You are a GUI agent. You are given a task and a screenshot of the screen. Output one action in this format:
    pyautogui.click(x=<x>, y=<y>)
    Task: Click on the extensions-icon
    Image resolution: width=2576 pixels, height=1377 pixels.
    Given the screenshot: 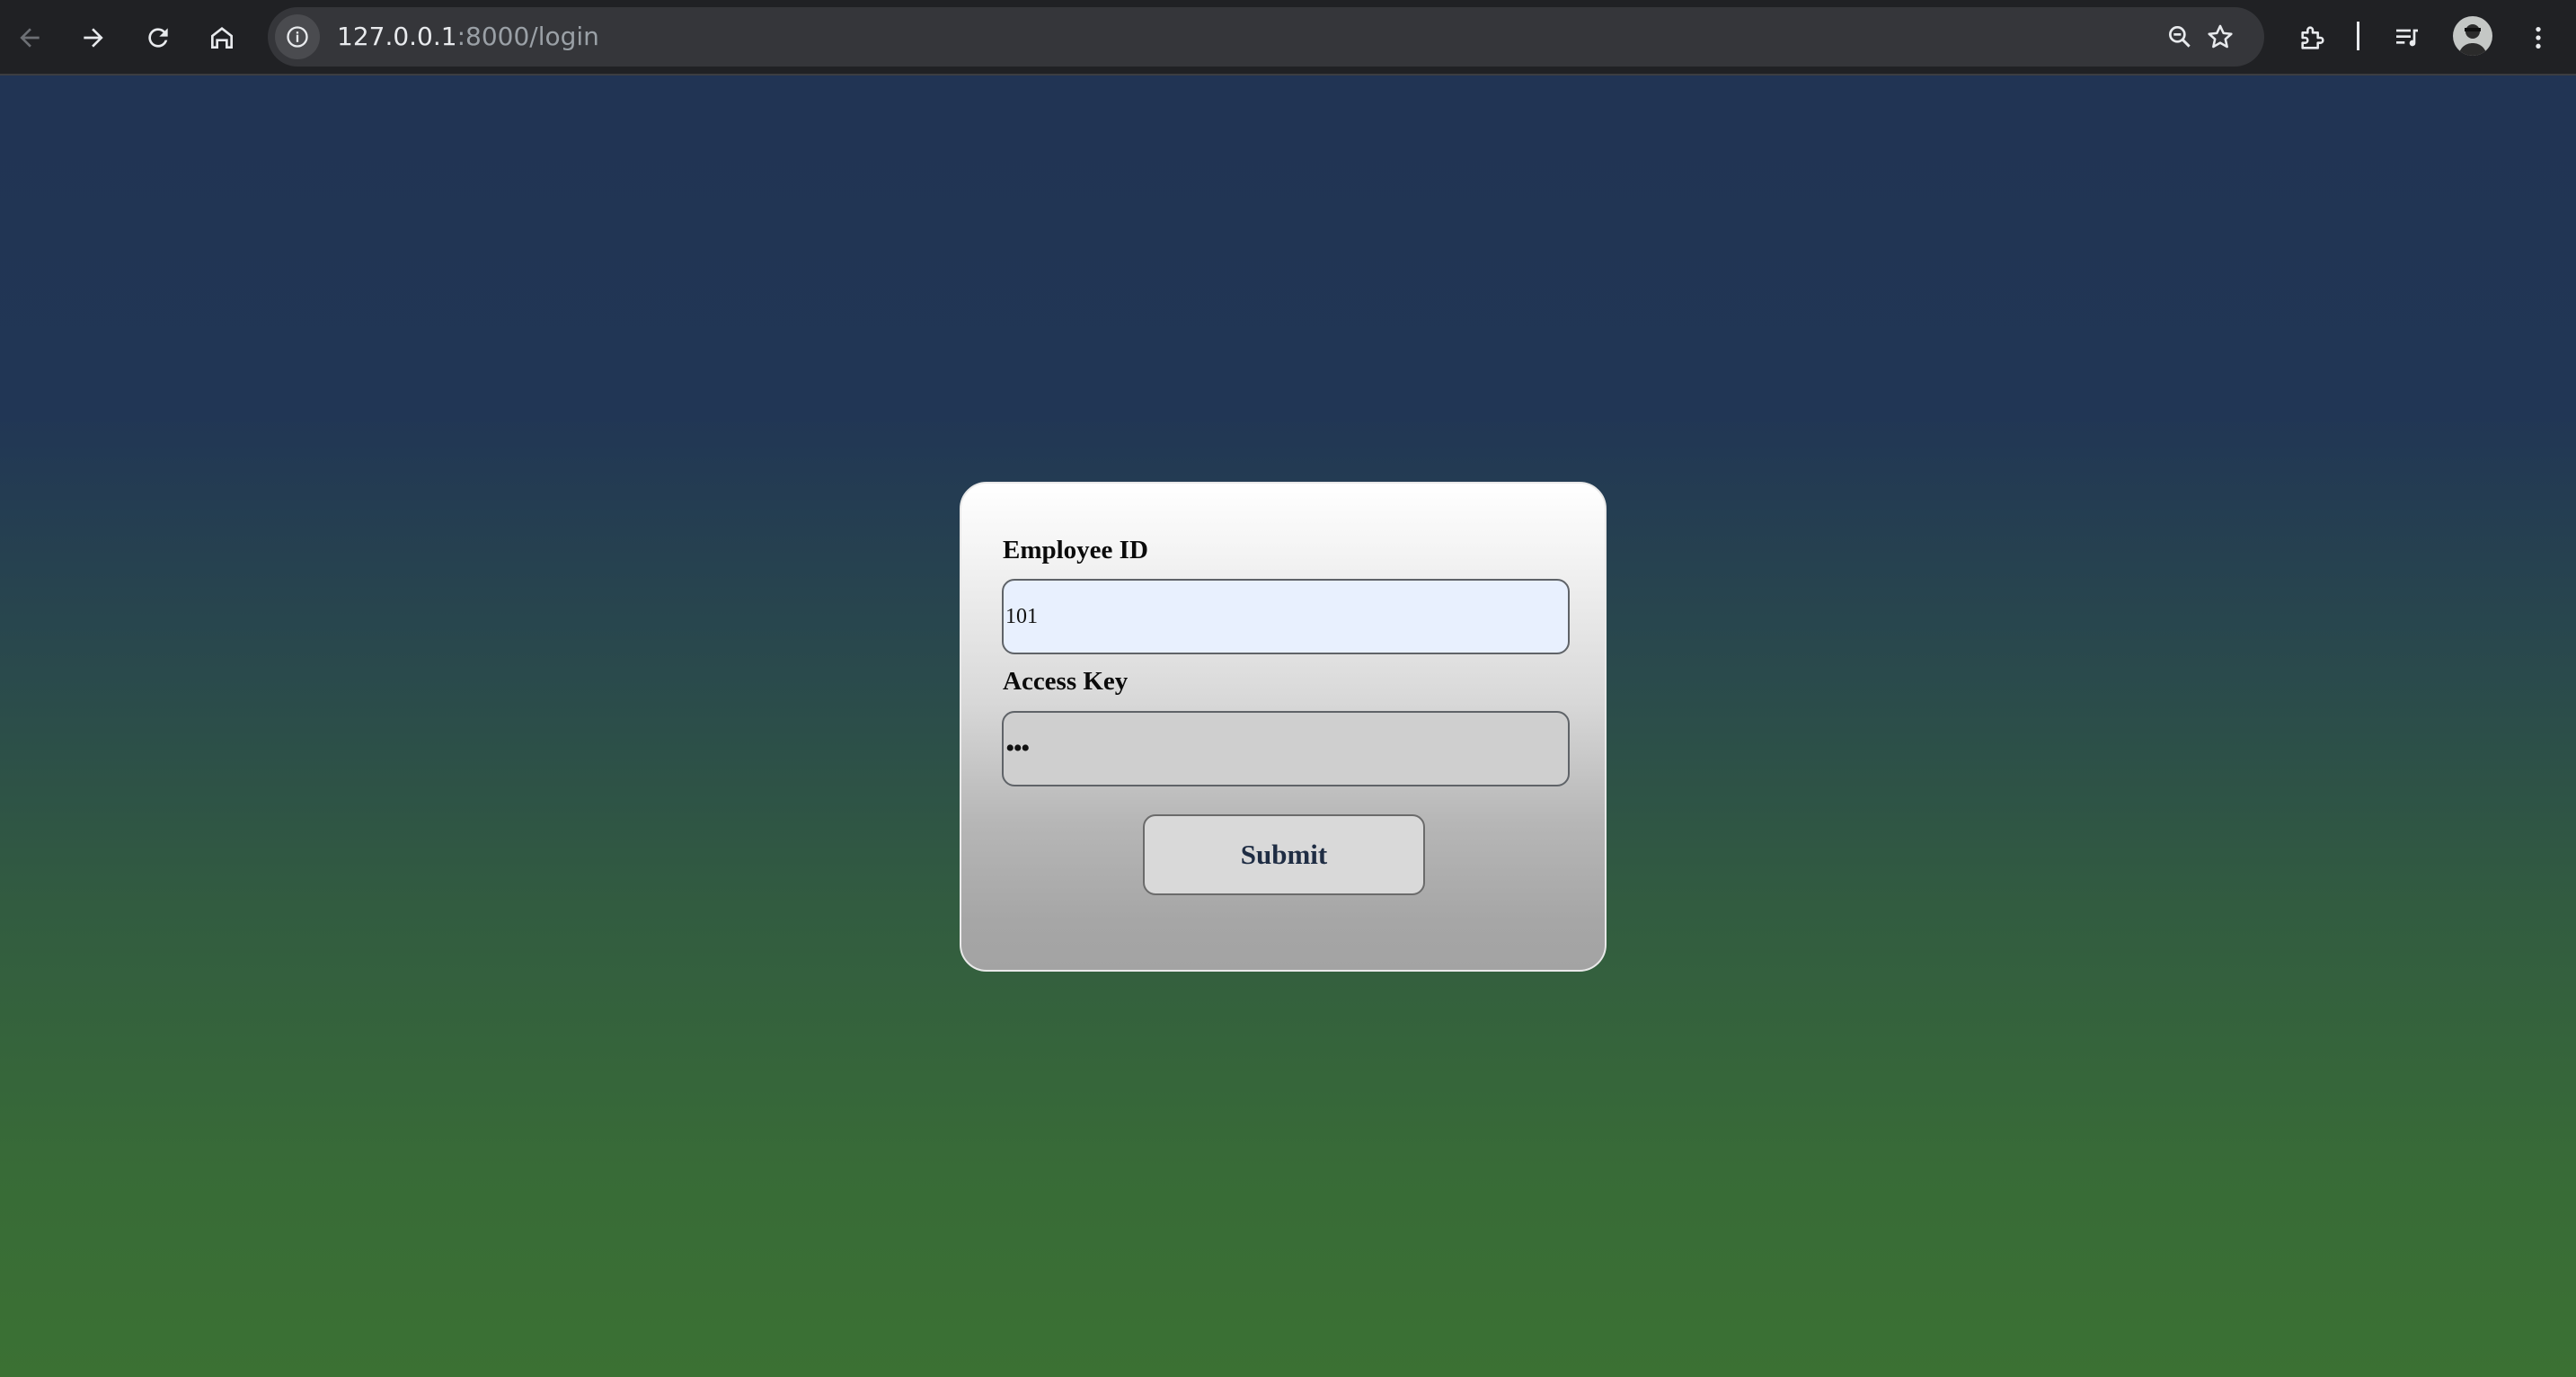 What is the action you would take?
    pyautogui.click(x=2312, y=37)
    